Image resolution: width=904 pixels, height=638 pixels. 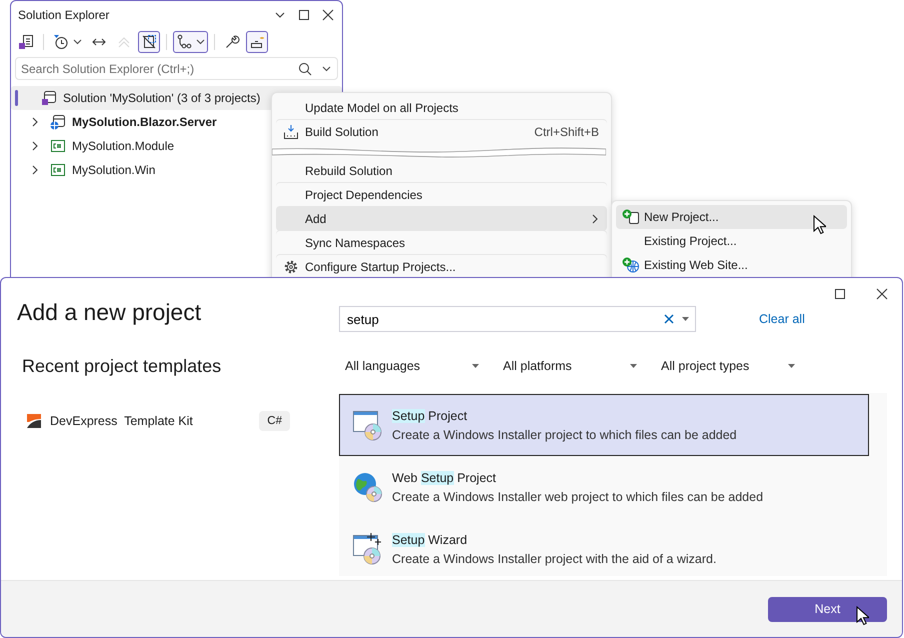 I want to click on template-description: Create a Windows Installer web project to which files can be added, so click(x=578, y=497).